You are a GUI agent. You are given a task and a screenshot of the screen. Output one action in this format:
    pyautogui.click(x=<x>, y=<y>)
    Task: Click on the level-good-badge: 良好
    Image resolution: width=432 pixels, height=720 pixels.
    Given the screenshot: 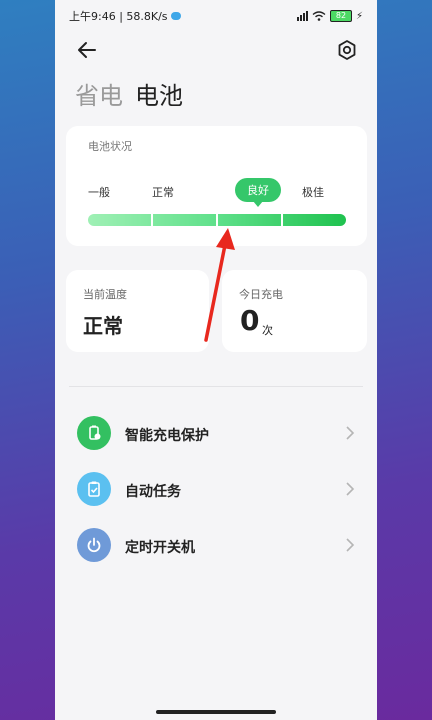 What is the action you would take?
    pyautogui.click(x=258, y=190)
    